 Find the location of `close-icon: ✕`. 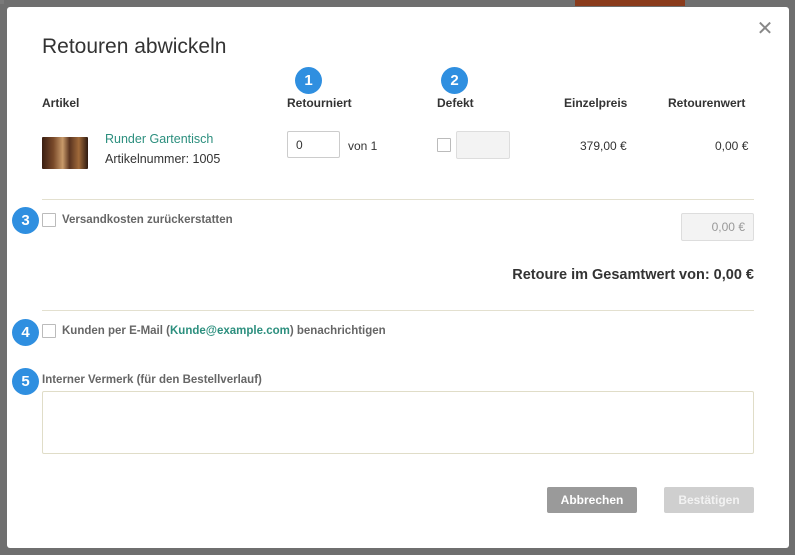

close-icon: ✕ is located at coordinates (765, 29).